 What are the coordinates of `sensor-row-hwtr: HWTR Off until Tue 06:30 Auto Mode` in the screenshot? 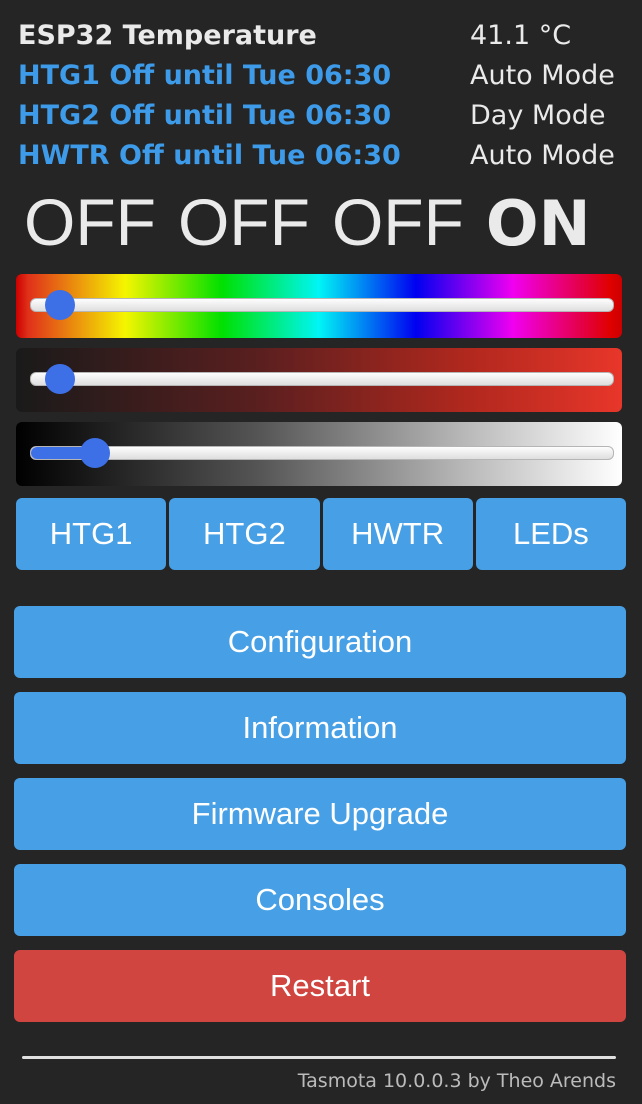 It's located at (322, 158).